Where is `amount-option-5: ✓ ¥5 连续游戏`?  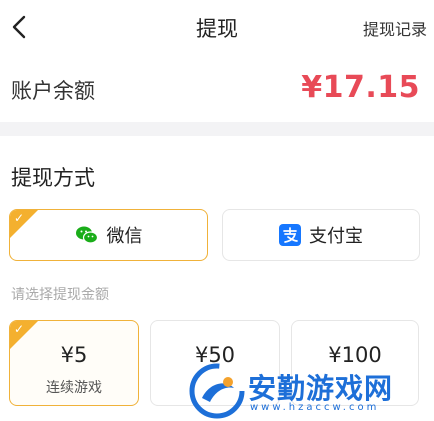
amount-option-5: ✓ ¥5 连续游戏 is located at coordinates (74, 363).